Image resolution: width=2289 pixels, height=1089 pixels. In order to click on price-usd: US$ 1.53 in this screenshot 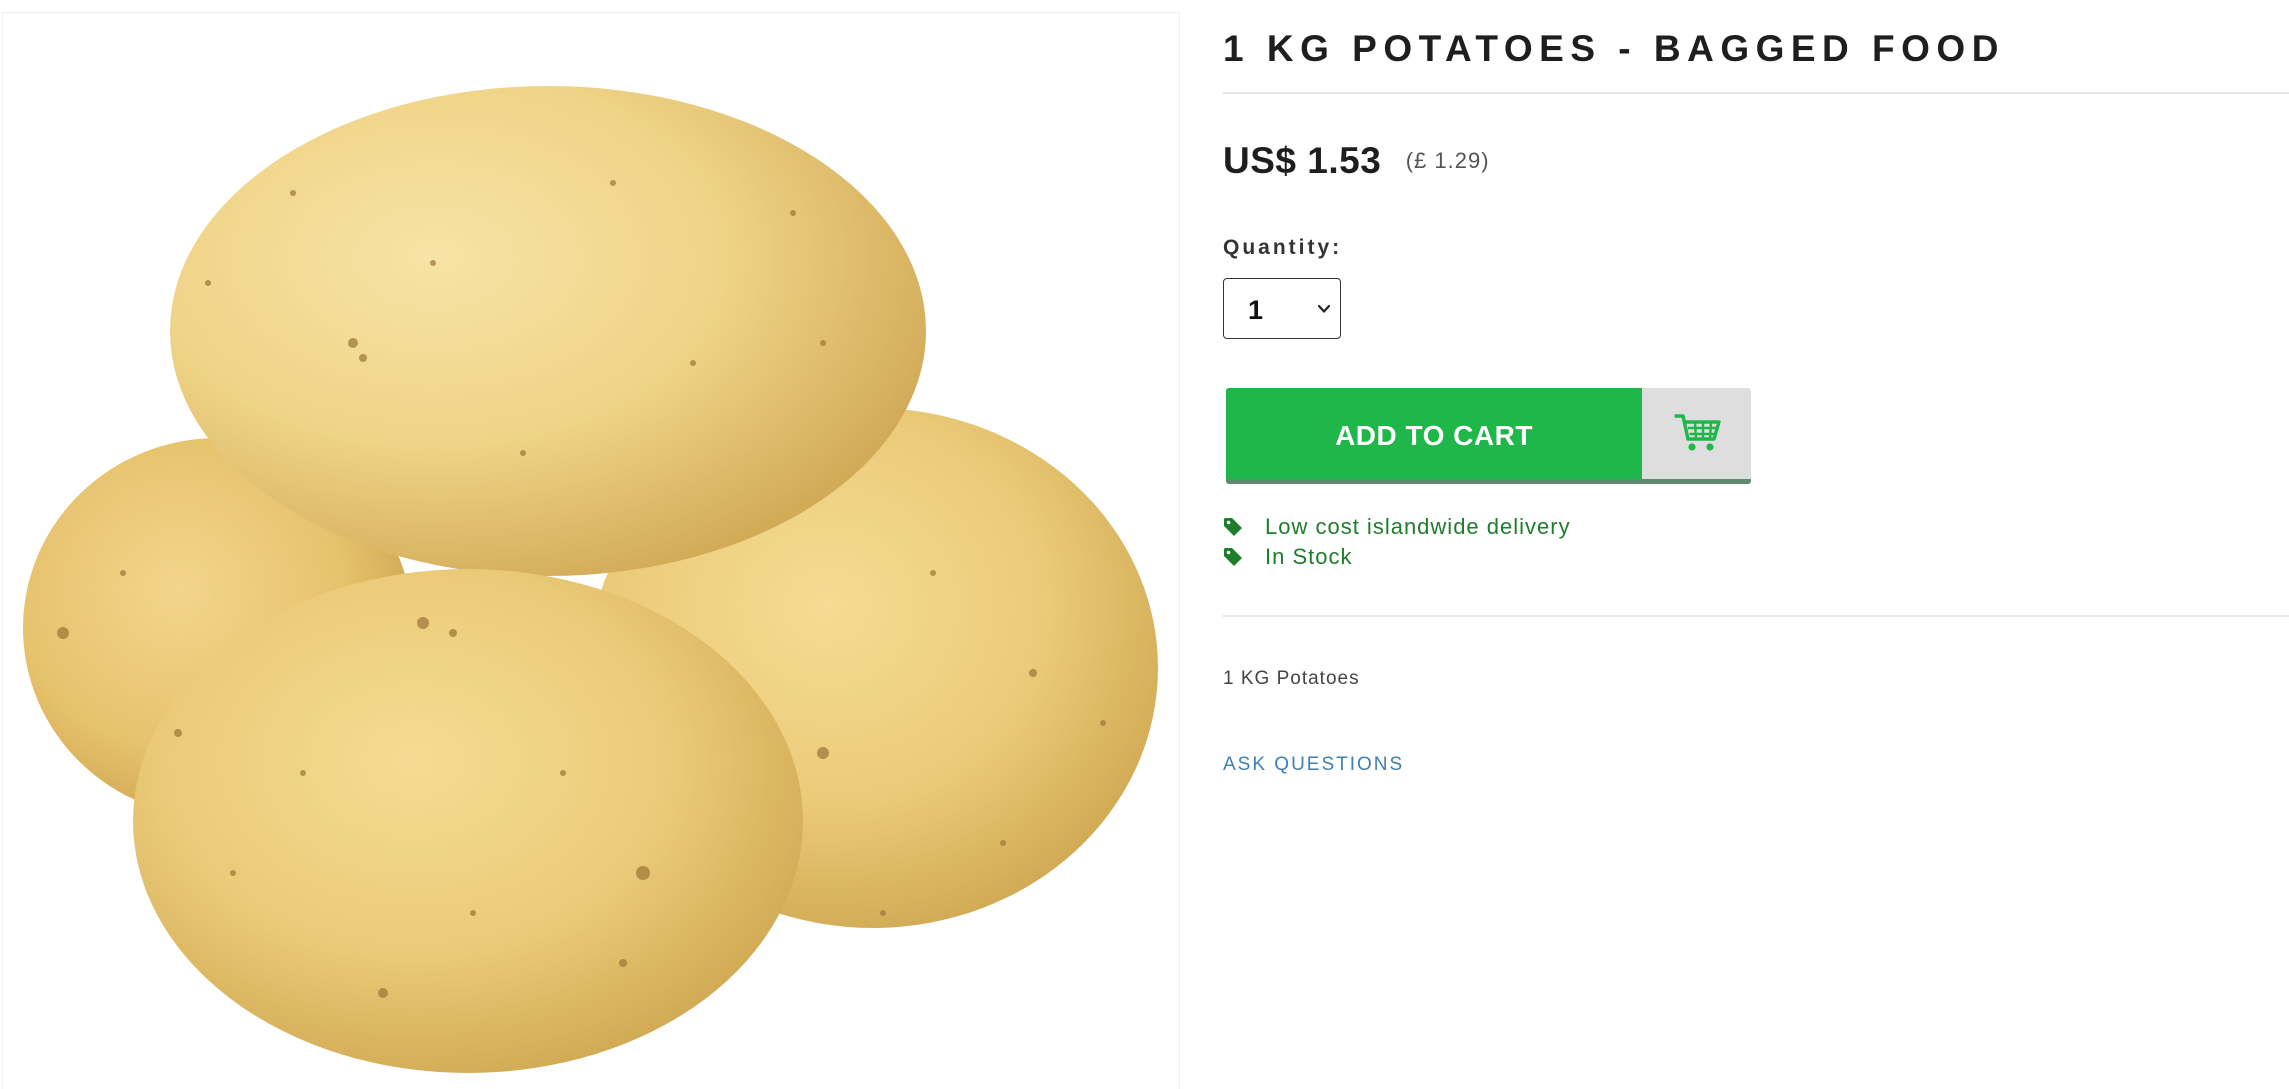, I will do `click(1302, 160)`.